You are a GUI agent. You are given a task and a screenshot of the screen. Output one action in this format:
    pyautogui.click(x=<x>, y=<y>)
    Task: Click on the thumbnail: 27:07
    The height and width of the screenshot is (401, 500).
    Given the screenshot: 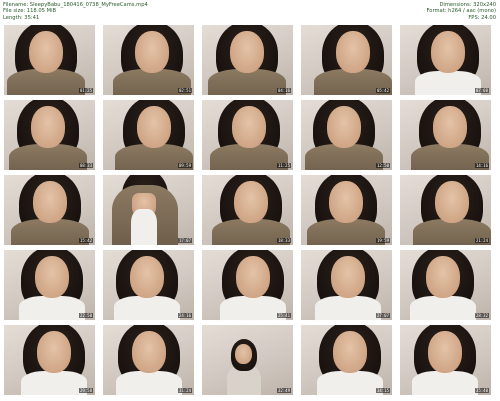 What is the action you would take?
    pyautogui.click(x=346, y=285)
    